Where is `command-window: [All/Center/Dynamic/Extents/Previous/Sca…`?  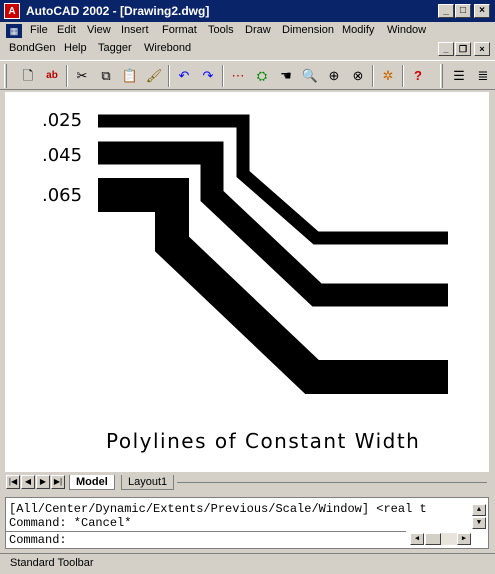 command-window: [All/Center/Dynamic/Extents/Previous/Sca… is located at coordinates (247, 523).